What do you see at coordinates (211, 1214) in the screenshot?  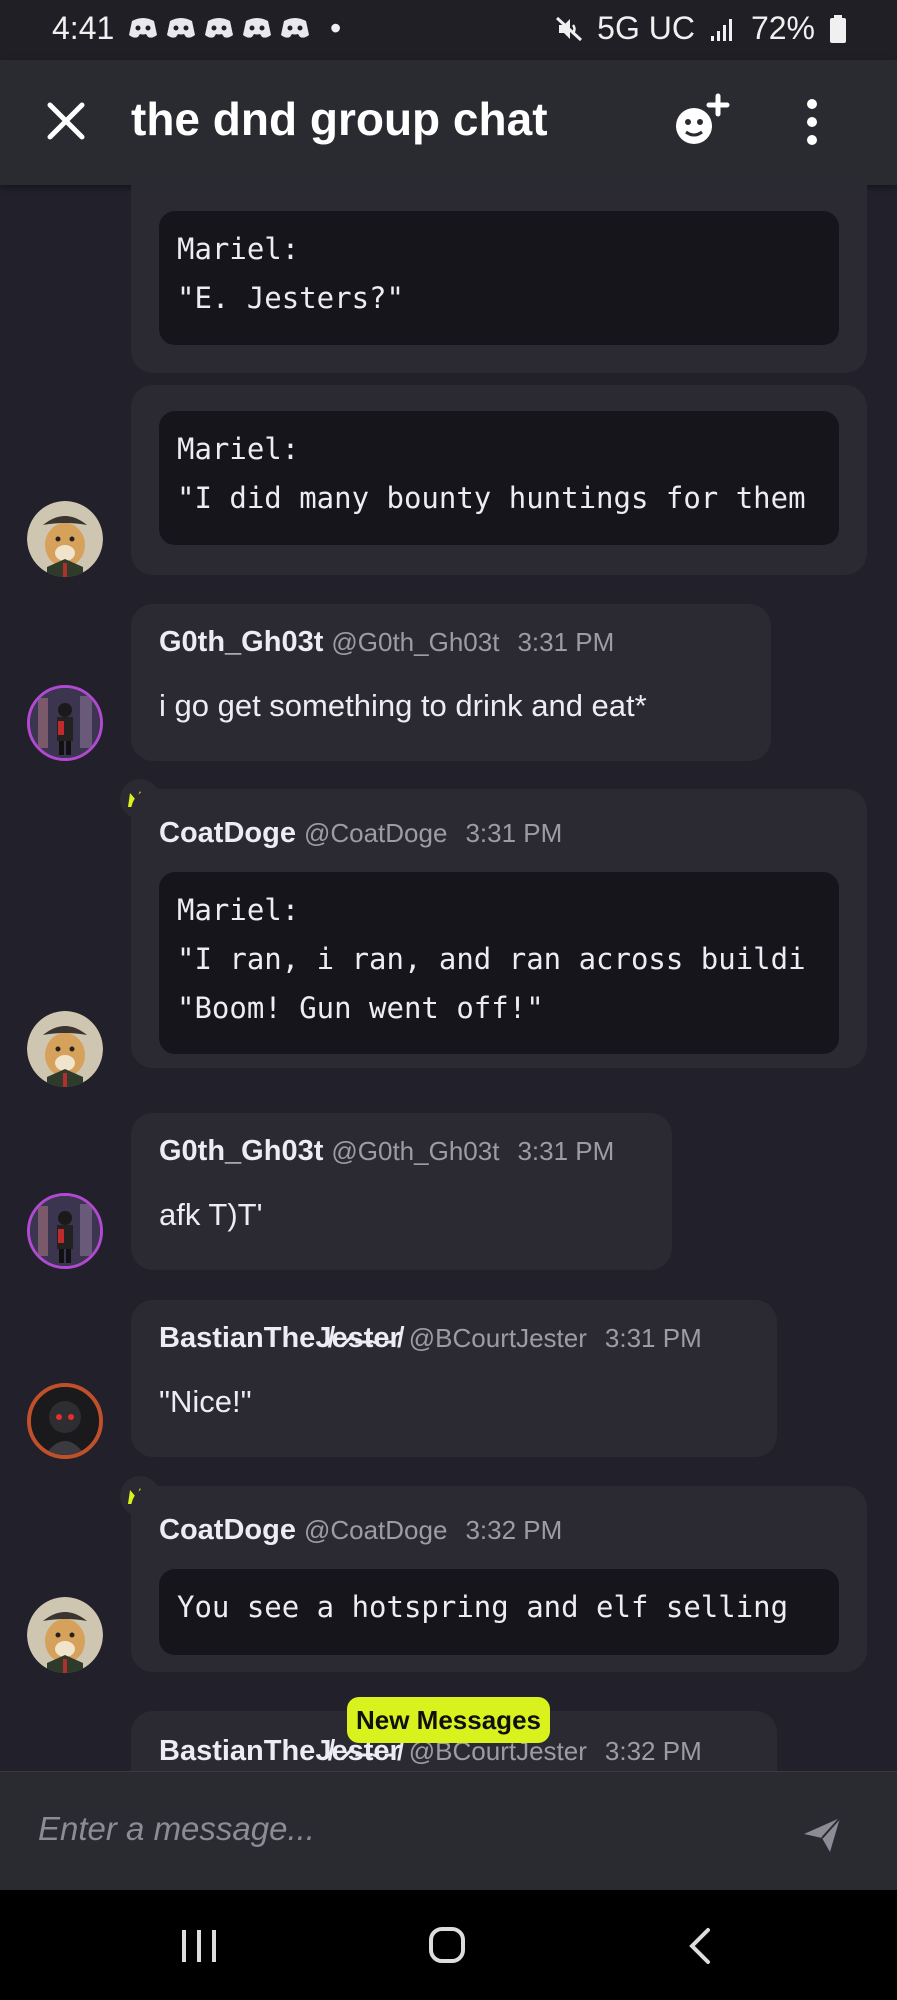 I see `message-text: afk T)T'` at bounding box center [211, 1214].